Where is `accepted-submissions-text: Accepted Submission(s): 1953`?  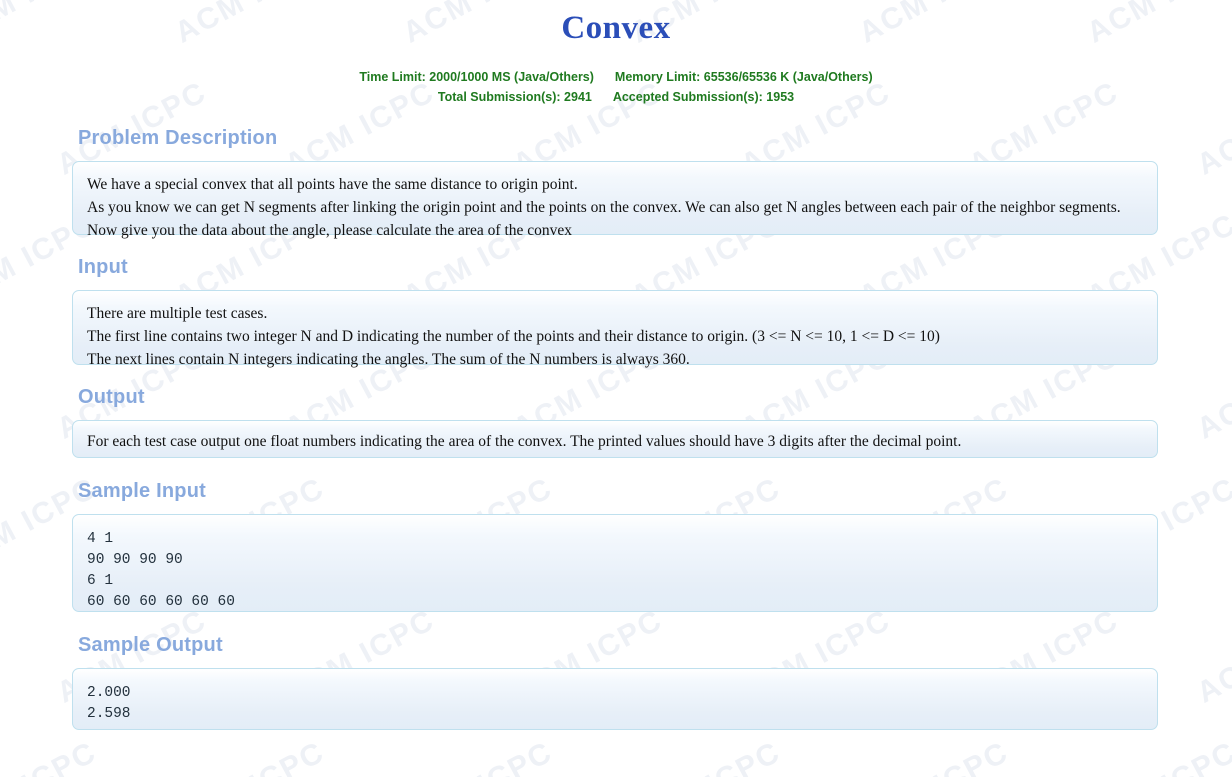 accepted-submissions-text: Accepted Submission(s): 1953 is located at coordinates (703, 96).